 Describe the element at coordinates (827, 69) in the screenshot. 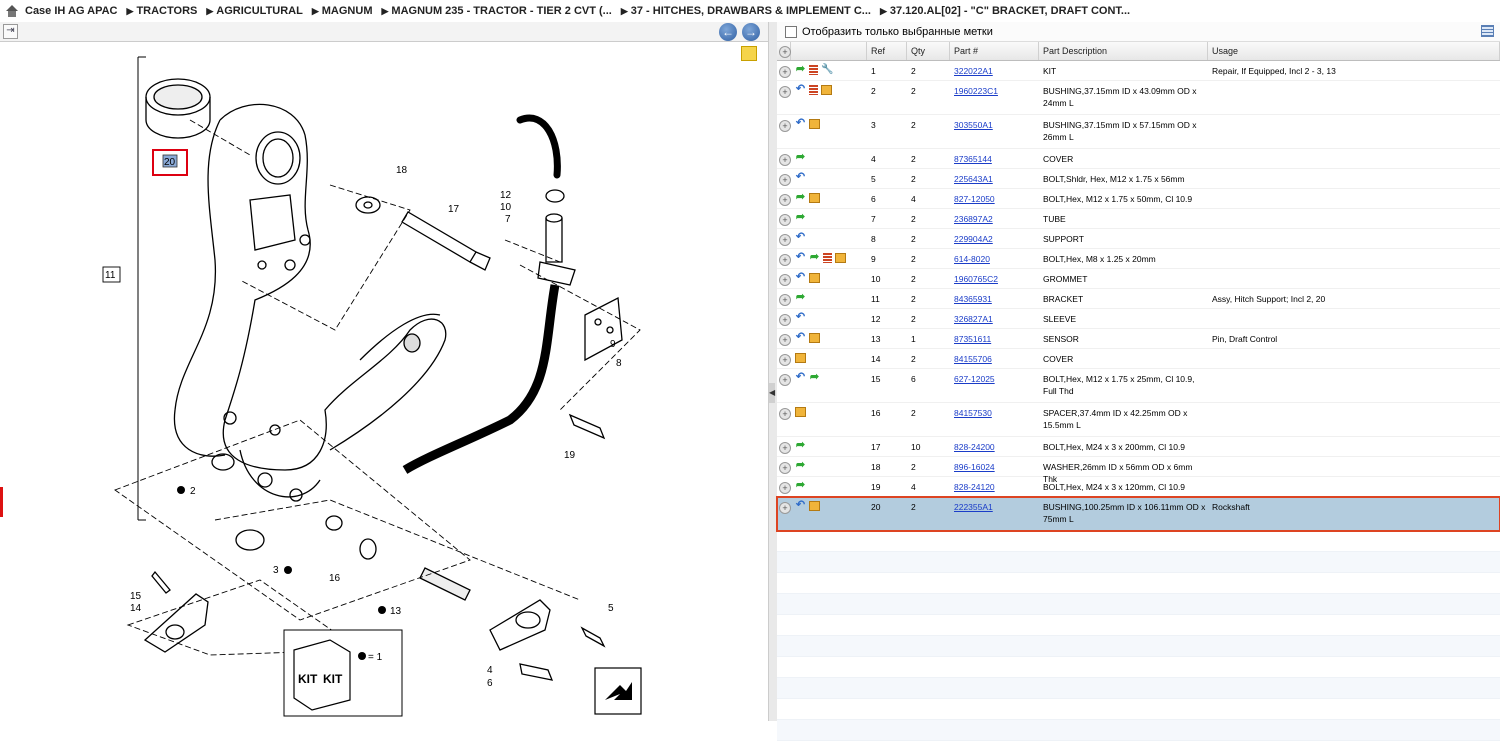

I see `wrench-icon: 🔧` at that location.